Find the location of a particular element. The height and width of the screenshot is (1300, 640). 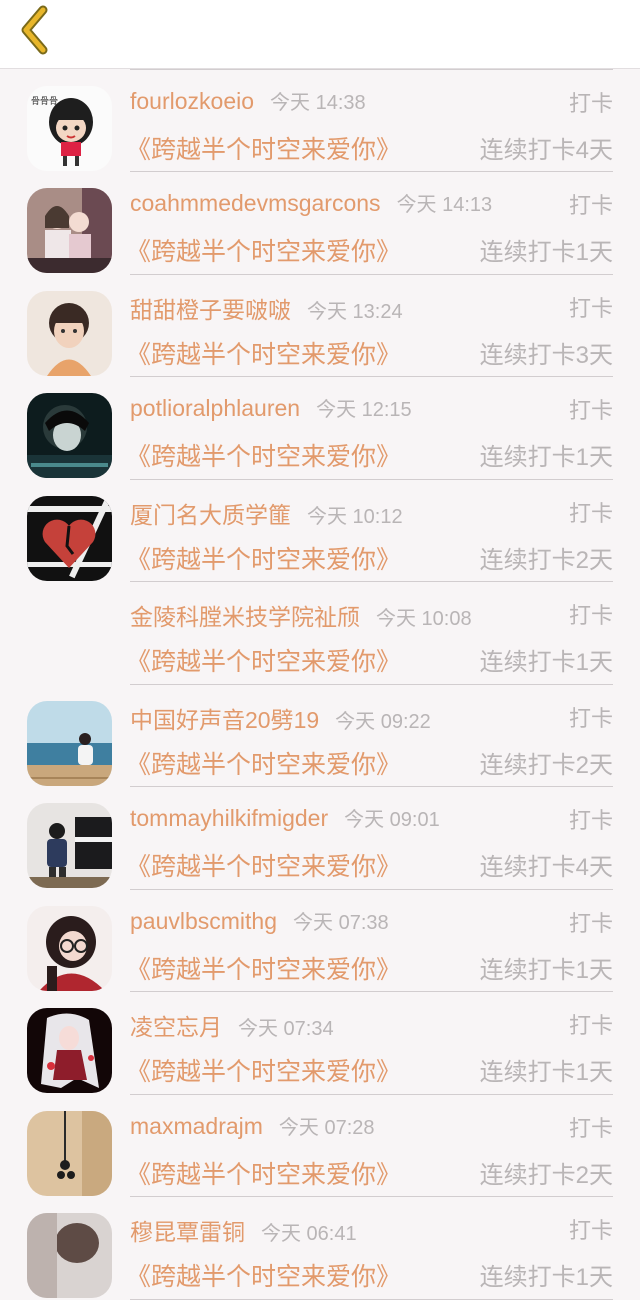

user-name: 甜甜橙子要啵啵 今天 13:24 is located at coordinates (266, 309).